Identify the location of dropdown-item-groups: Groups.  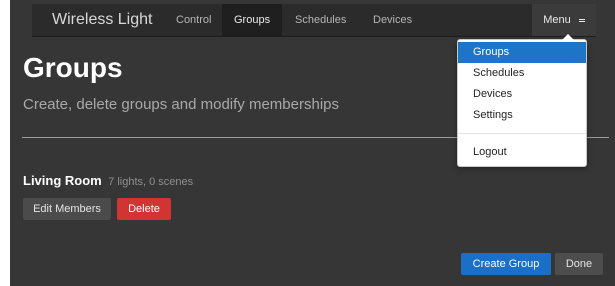
(522, 52).